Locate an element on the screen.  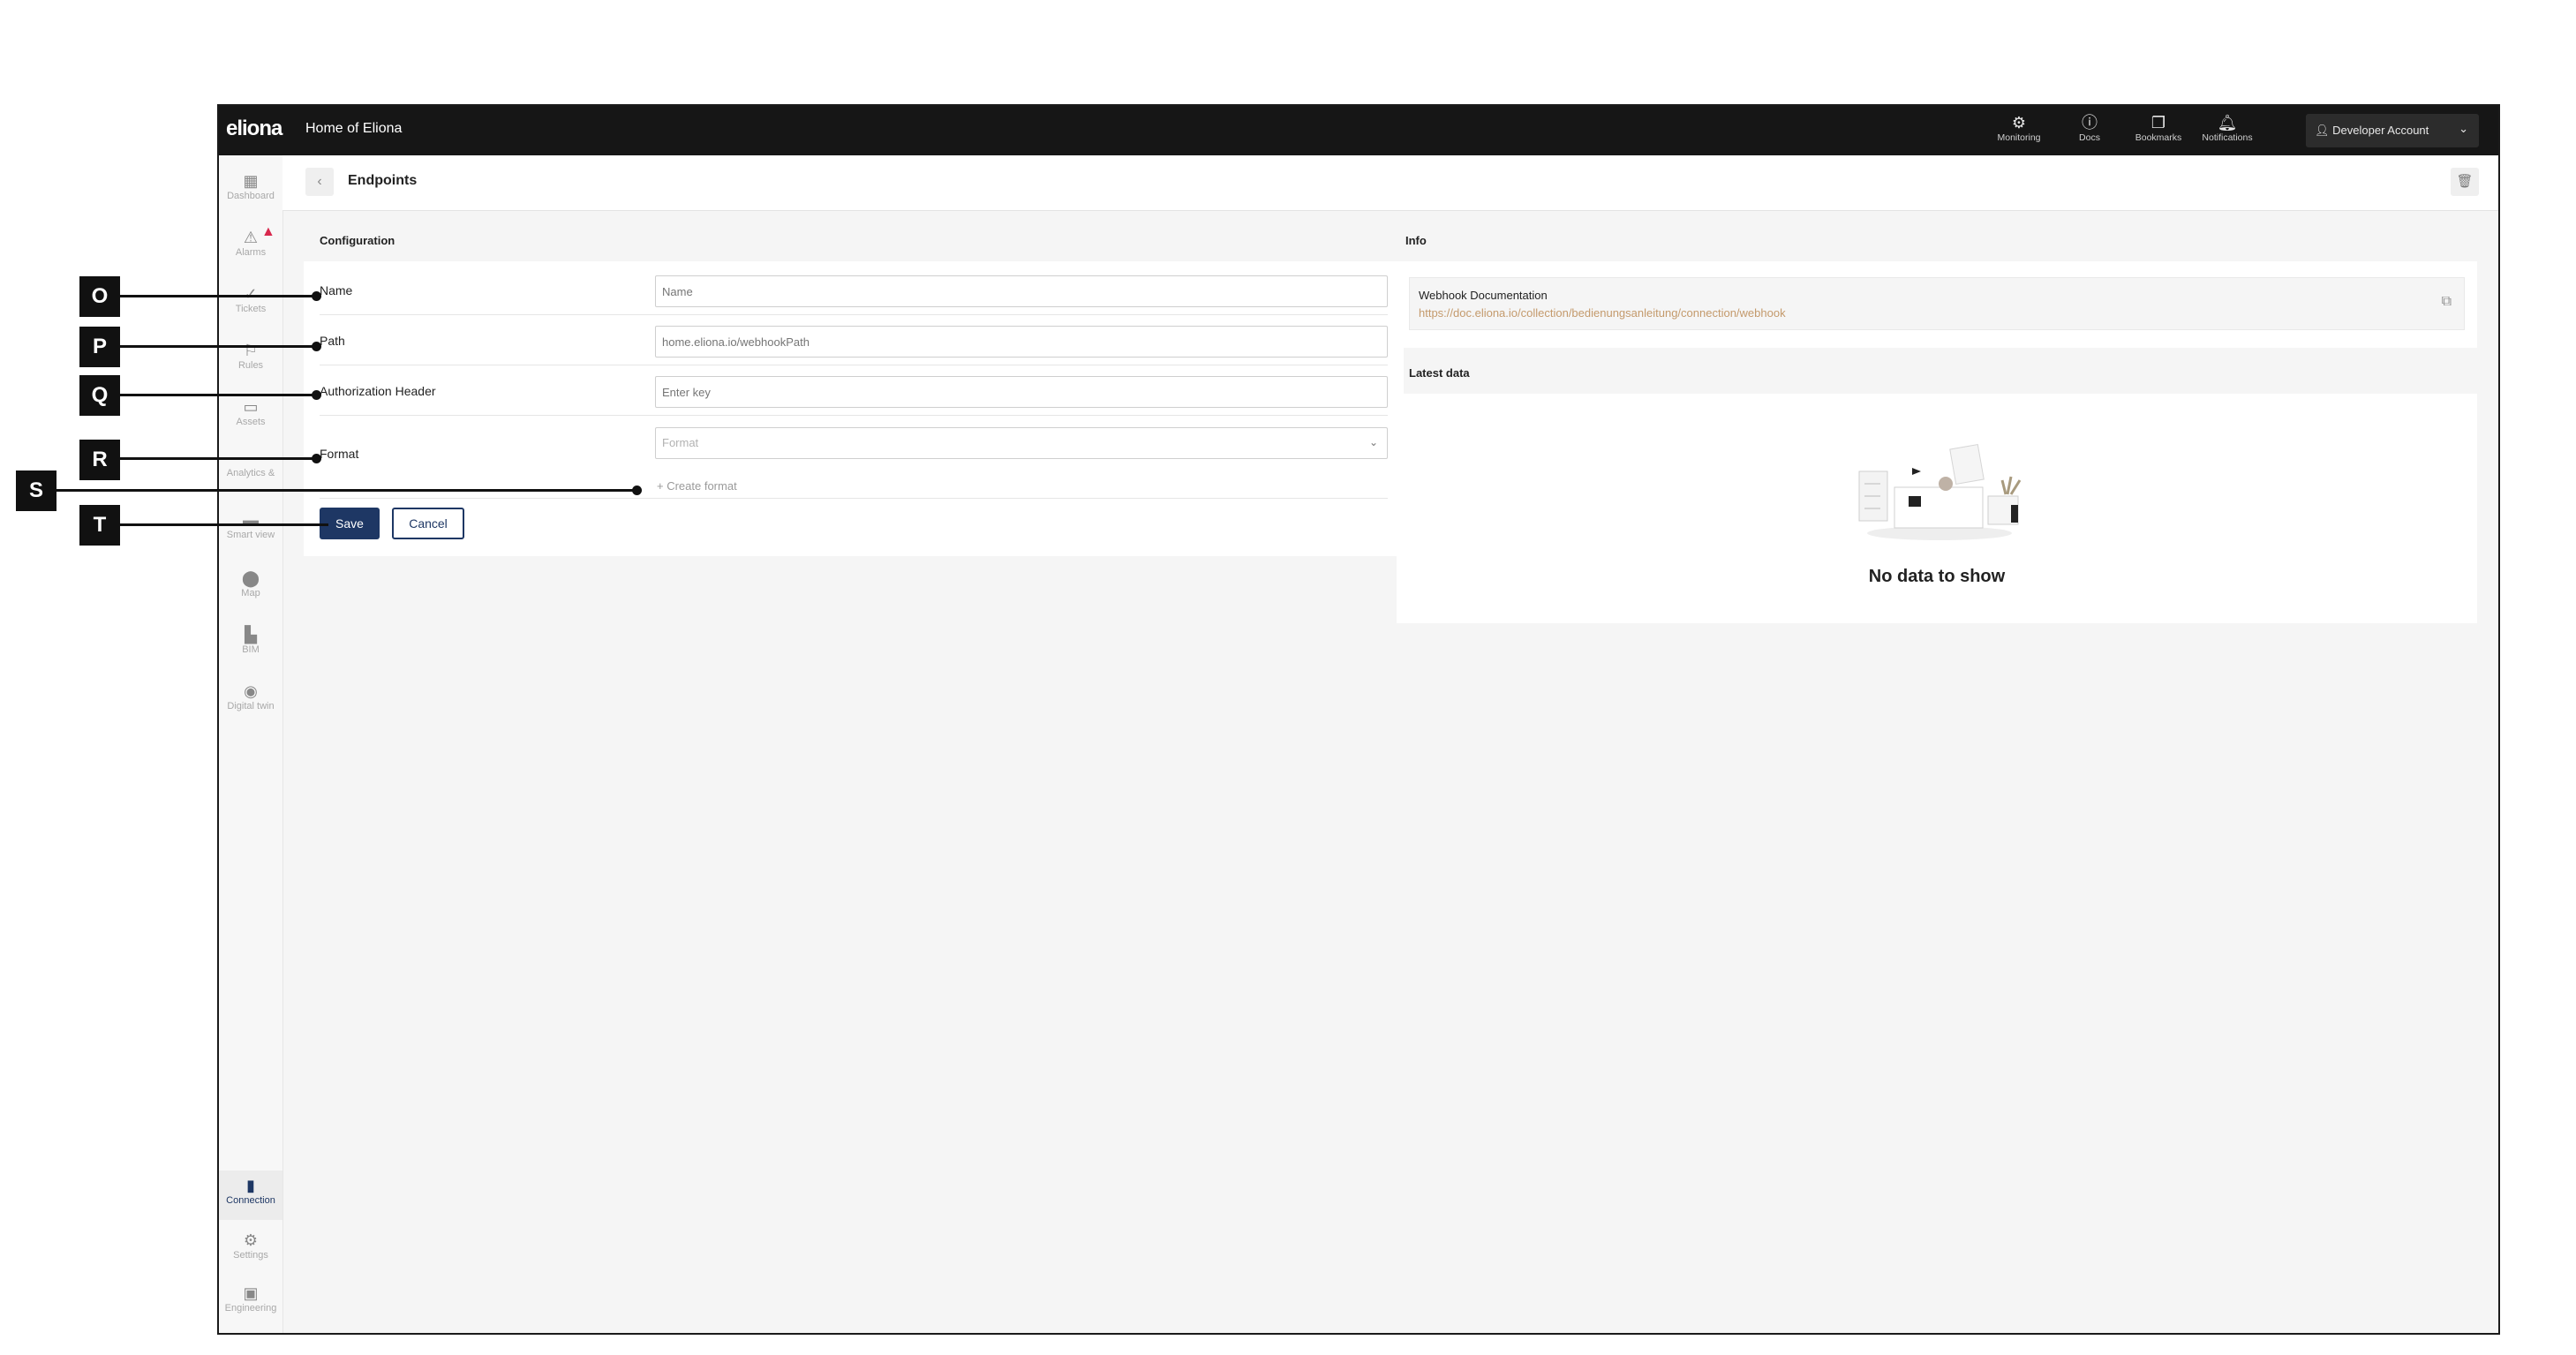
bookmarks-label: Bookmarks is located at coordinates (2159, 137).